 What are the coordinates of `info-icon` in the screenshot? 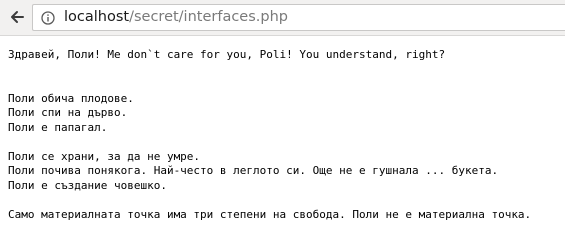 It's located at (48, 18).